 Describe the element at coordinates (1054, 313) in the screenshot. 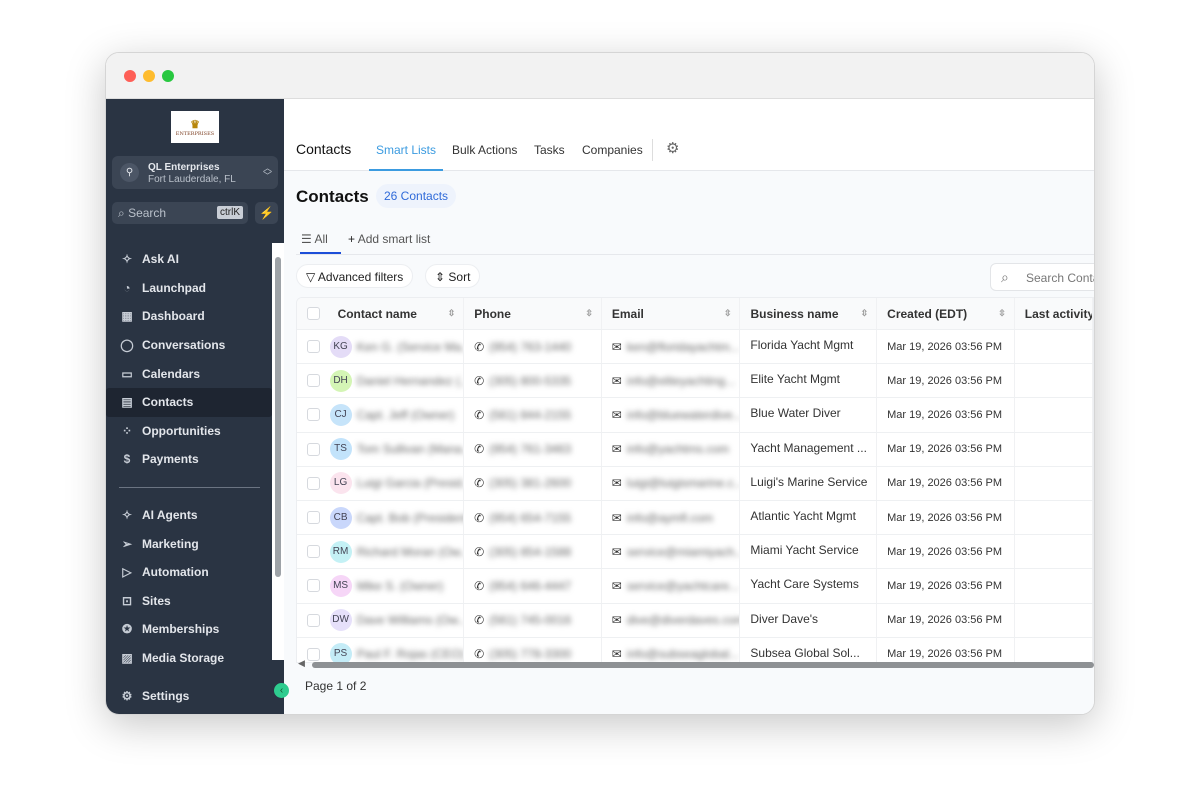

I see `column-header: Last activity` at that location.